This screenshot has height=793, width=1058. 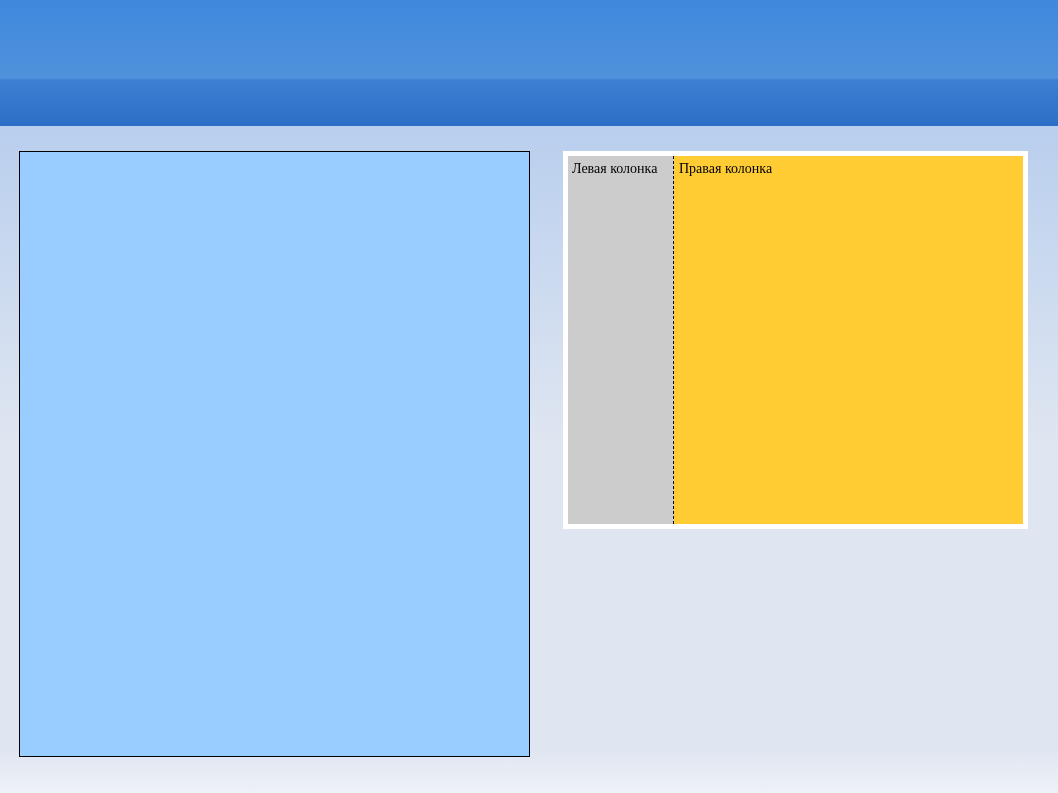 What do you see at coordinates (726, 168) in the screenshot?
I see `right-column-label: Правая колонка` at bounding box center [726, 168].